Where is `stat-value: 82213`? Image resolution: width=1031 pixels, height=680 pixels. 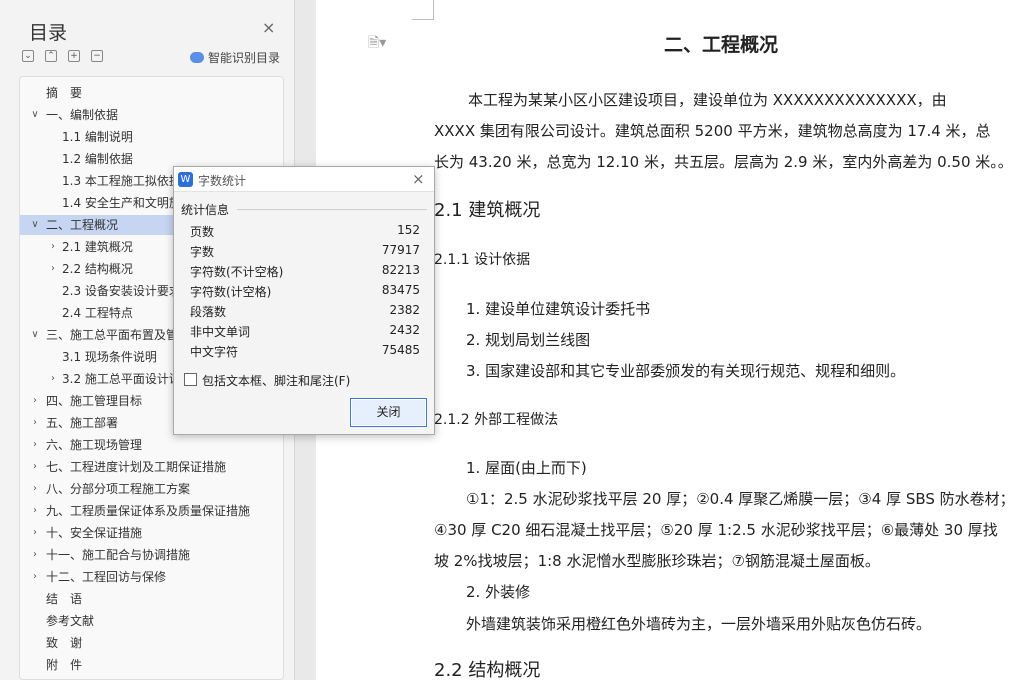
stat-value: 82213 is located at coordinates (400, 270).